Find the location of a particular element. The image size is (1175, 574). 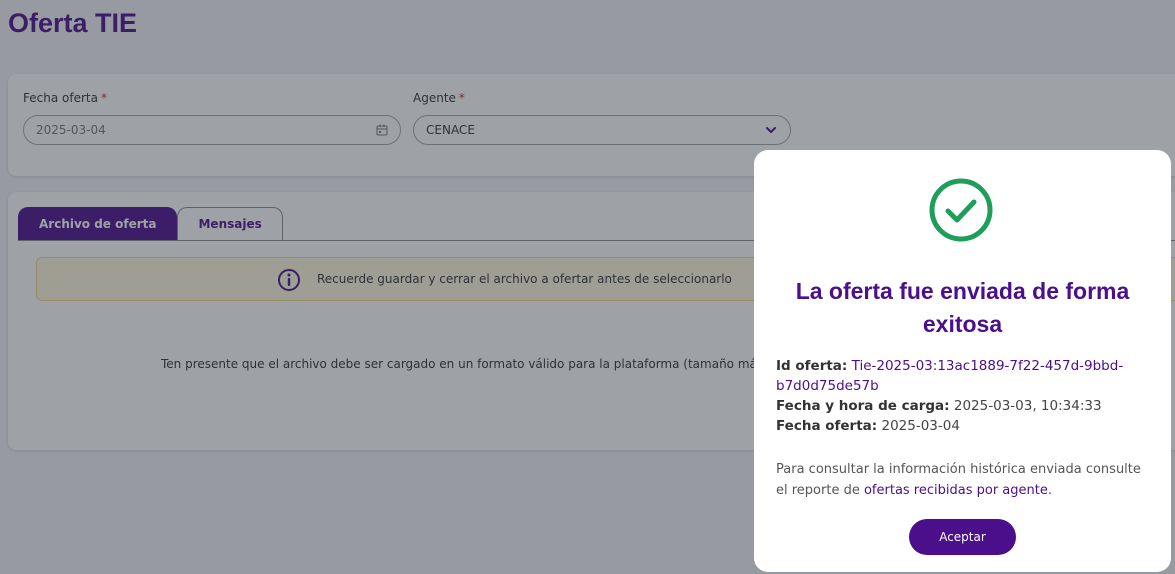

ofertas-recibidas-link: ofertas recibidas por agente is located at coordinates (956, 490).